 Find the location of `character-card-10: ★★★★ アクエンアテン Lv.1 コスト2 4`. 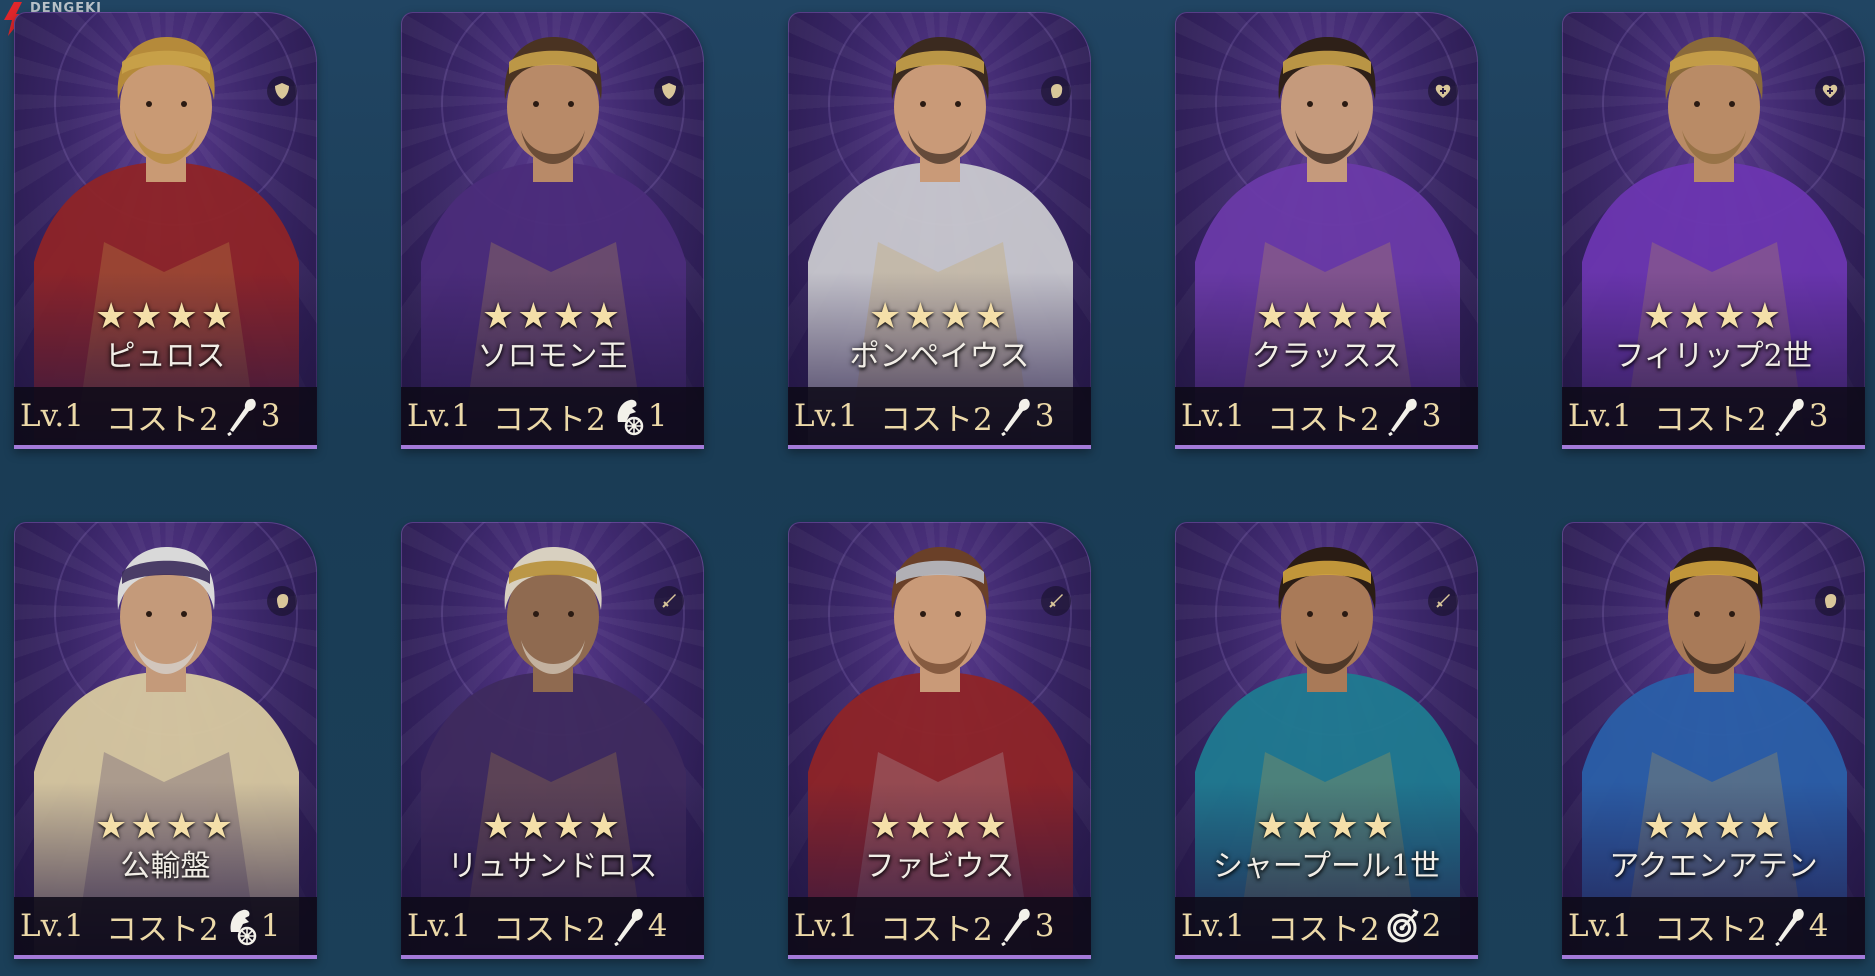

character-card-10: ★★★★ アクエンアテン Lv.1 コスト2 4 is located at coordinates (1713, 740).